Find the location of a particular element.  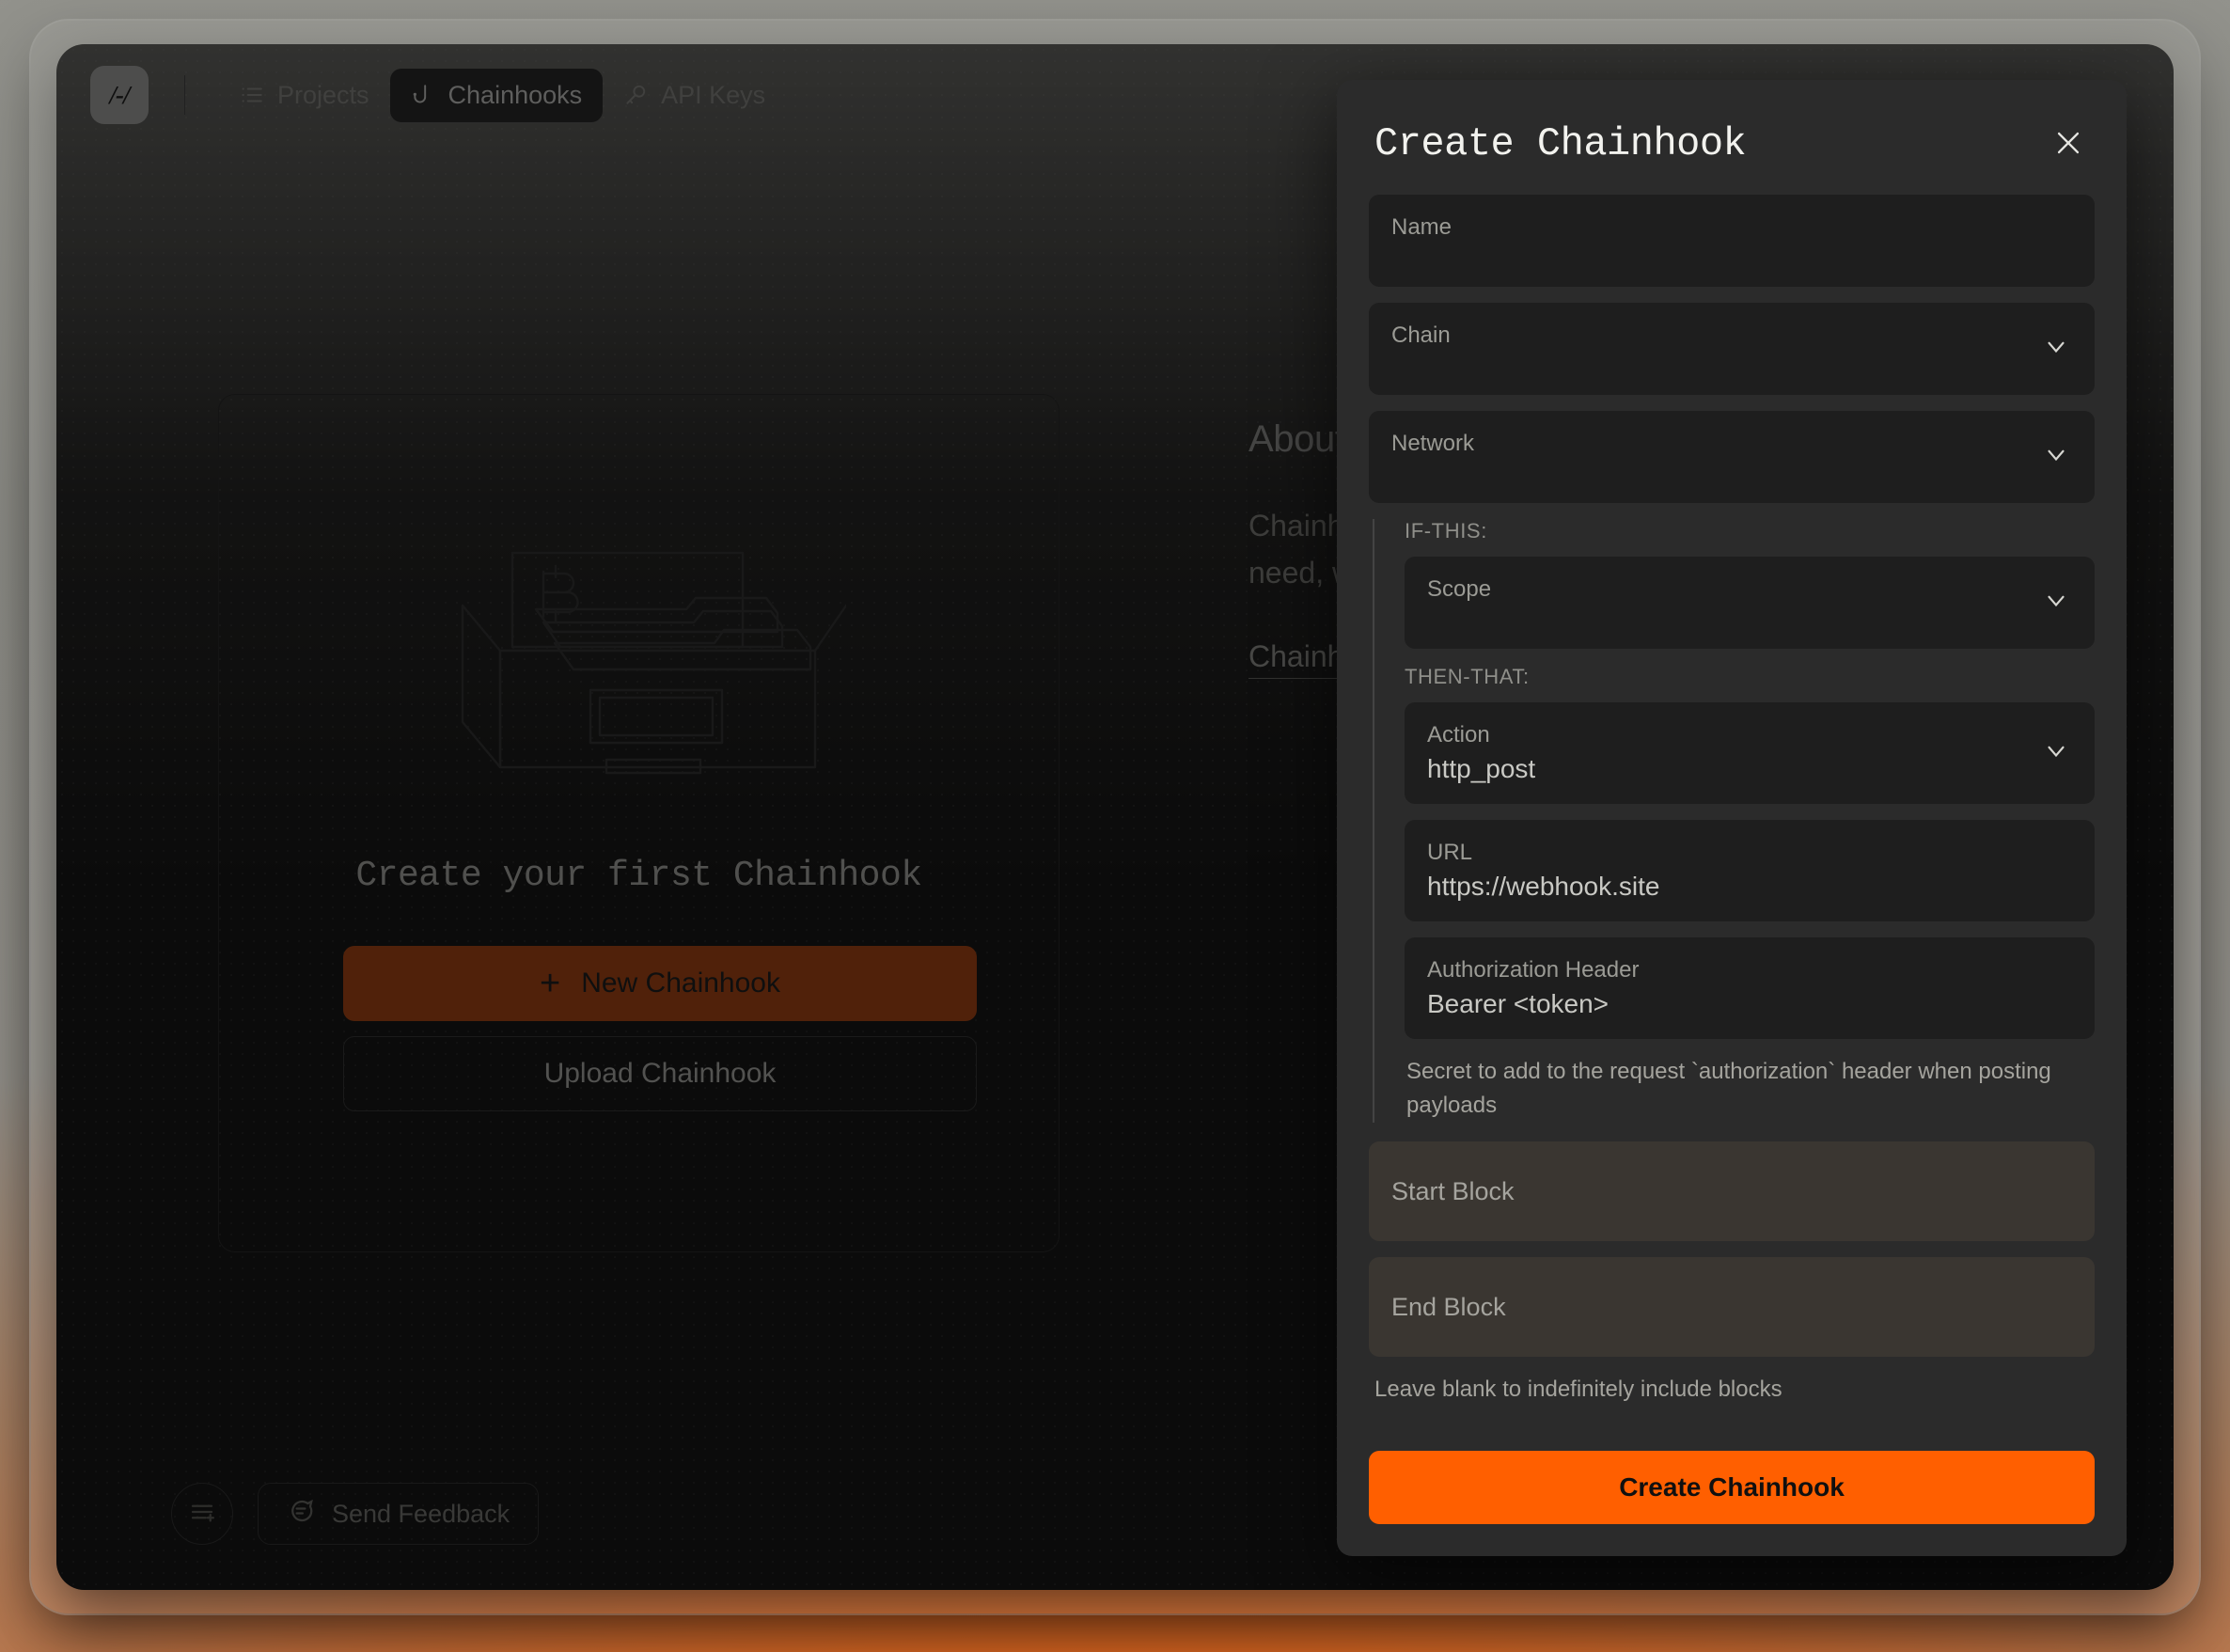

network-select: Network is located at coordinates (1732, 457).